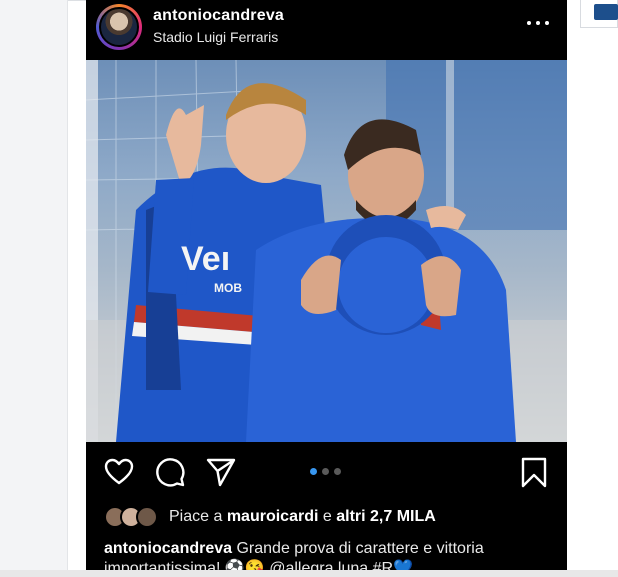 This screenshot has width=618, height=577. What do you see at coordinates (592, 288) in the screenshot?
I see `right-page-area` at bounding box center [592, 288].